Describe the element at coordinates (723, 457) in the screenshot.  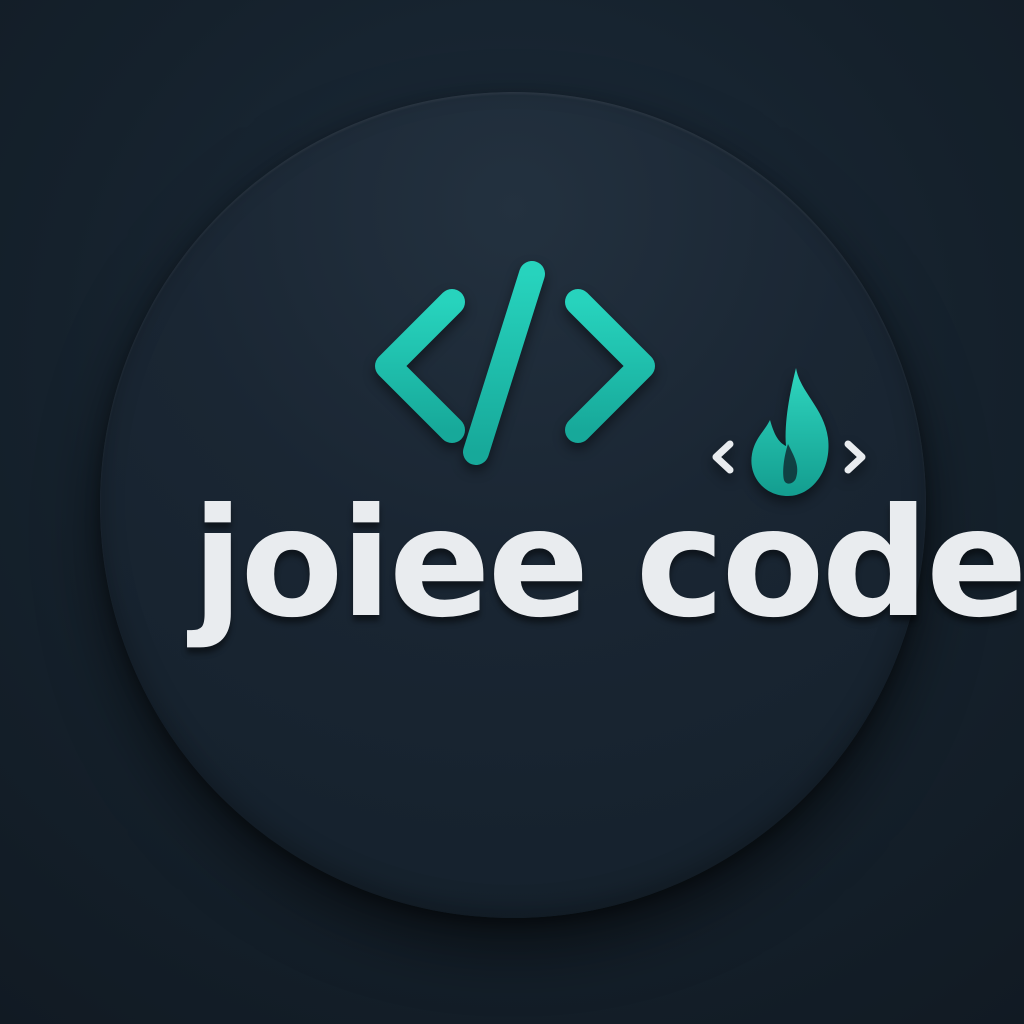
I see `small-left-angle-bracket` at that location.